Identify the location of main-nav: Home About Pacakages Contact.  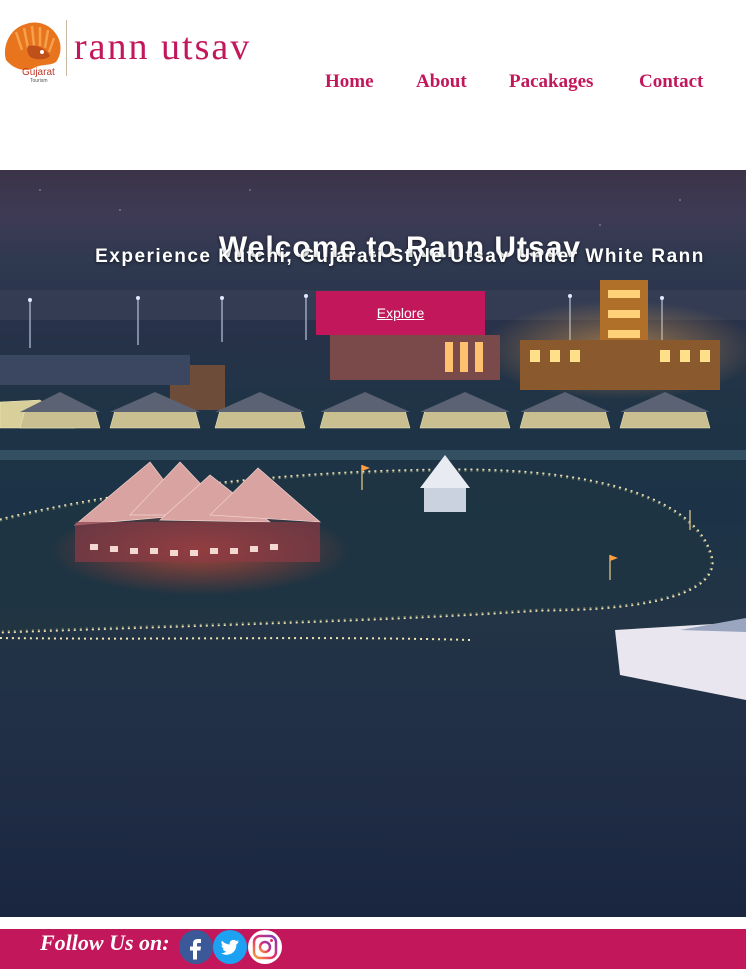
(373, 82).